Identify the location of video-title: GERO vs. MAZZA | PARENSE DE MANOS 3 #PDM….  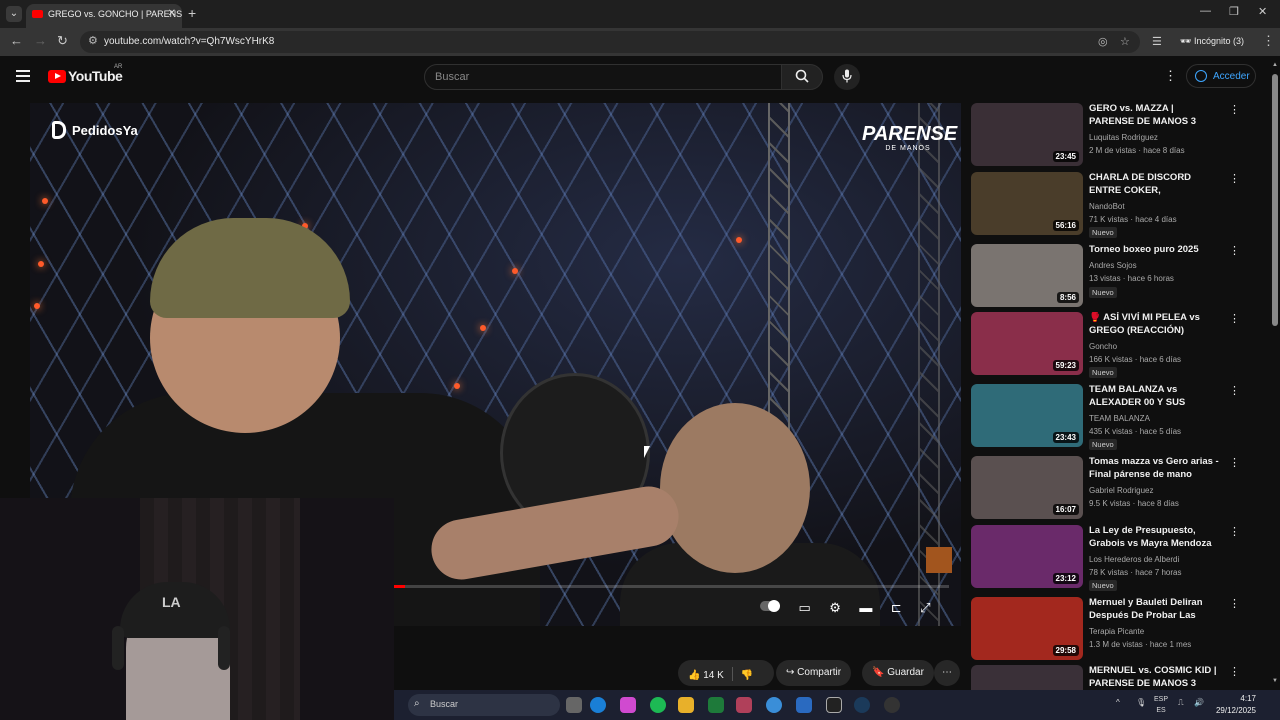
(1154, 115).